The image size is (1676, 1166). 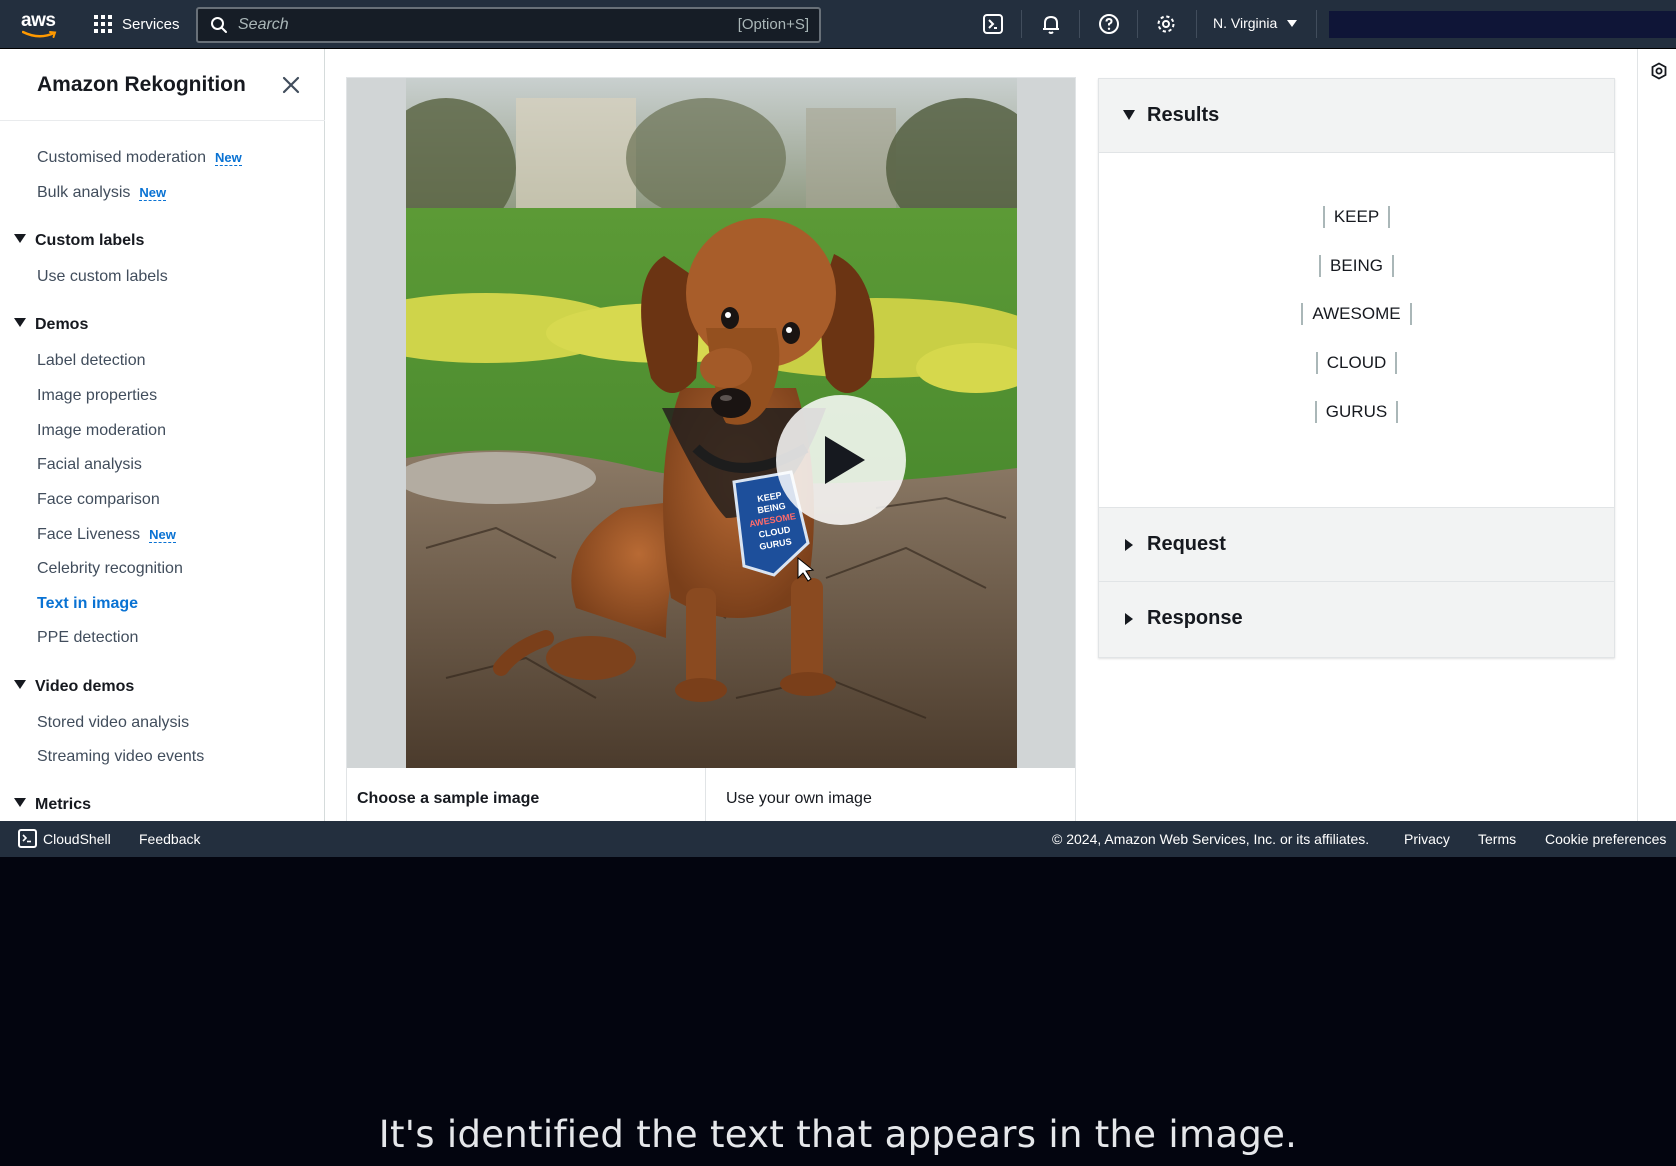 I want to click on sidebar-item-image-properties: Image properties, so click(x=97, y=396).